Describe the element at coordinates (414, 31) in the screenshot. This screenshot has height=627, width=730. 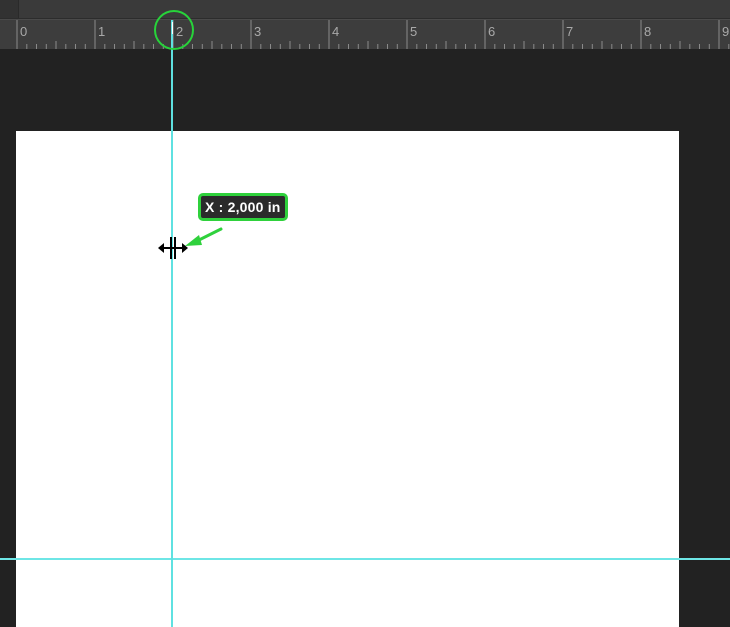
I see `ruler-label-5: 5` at that location.